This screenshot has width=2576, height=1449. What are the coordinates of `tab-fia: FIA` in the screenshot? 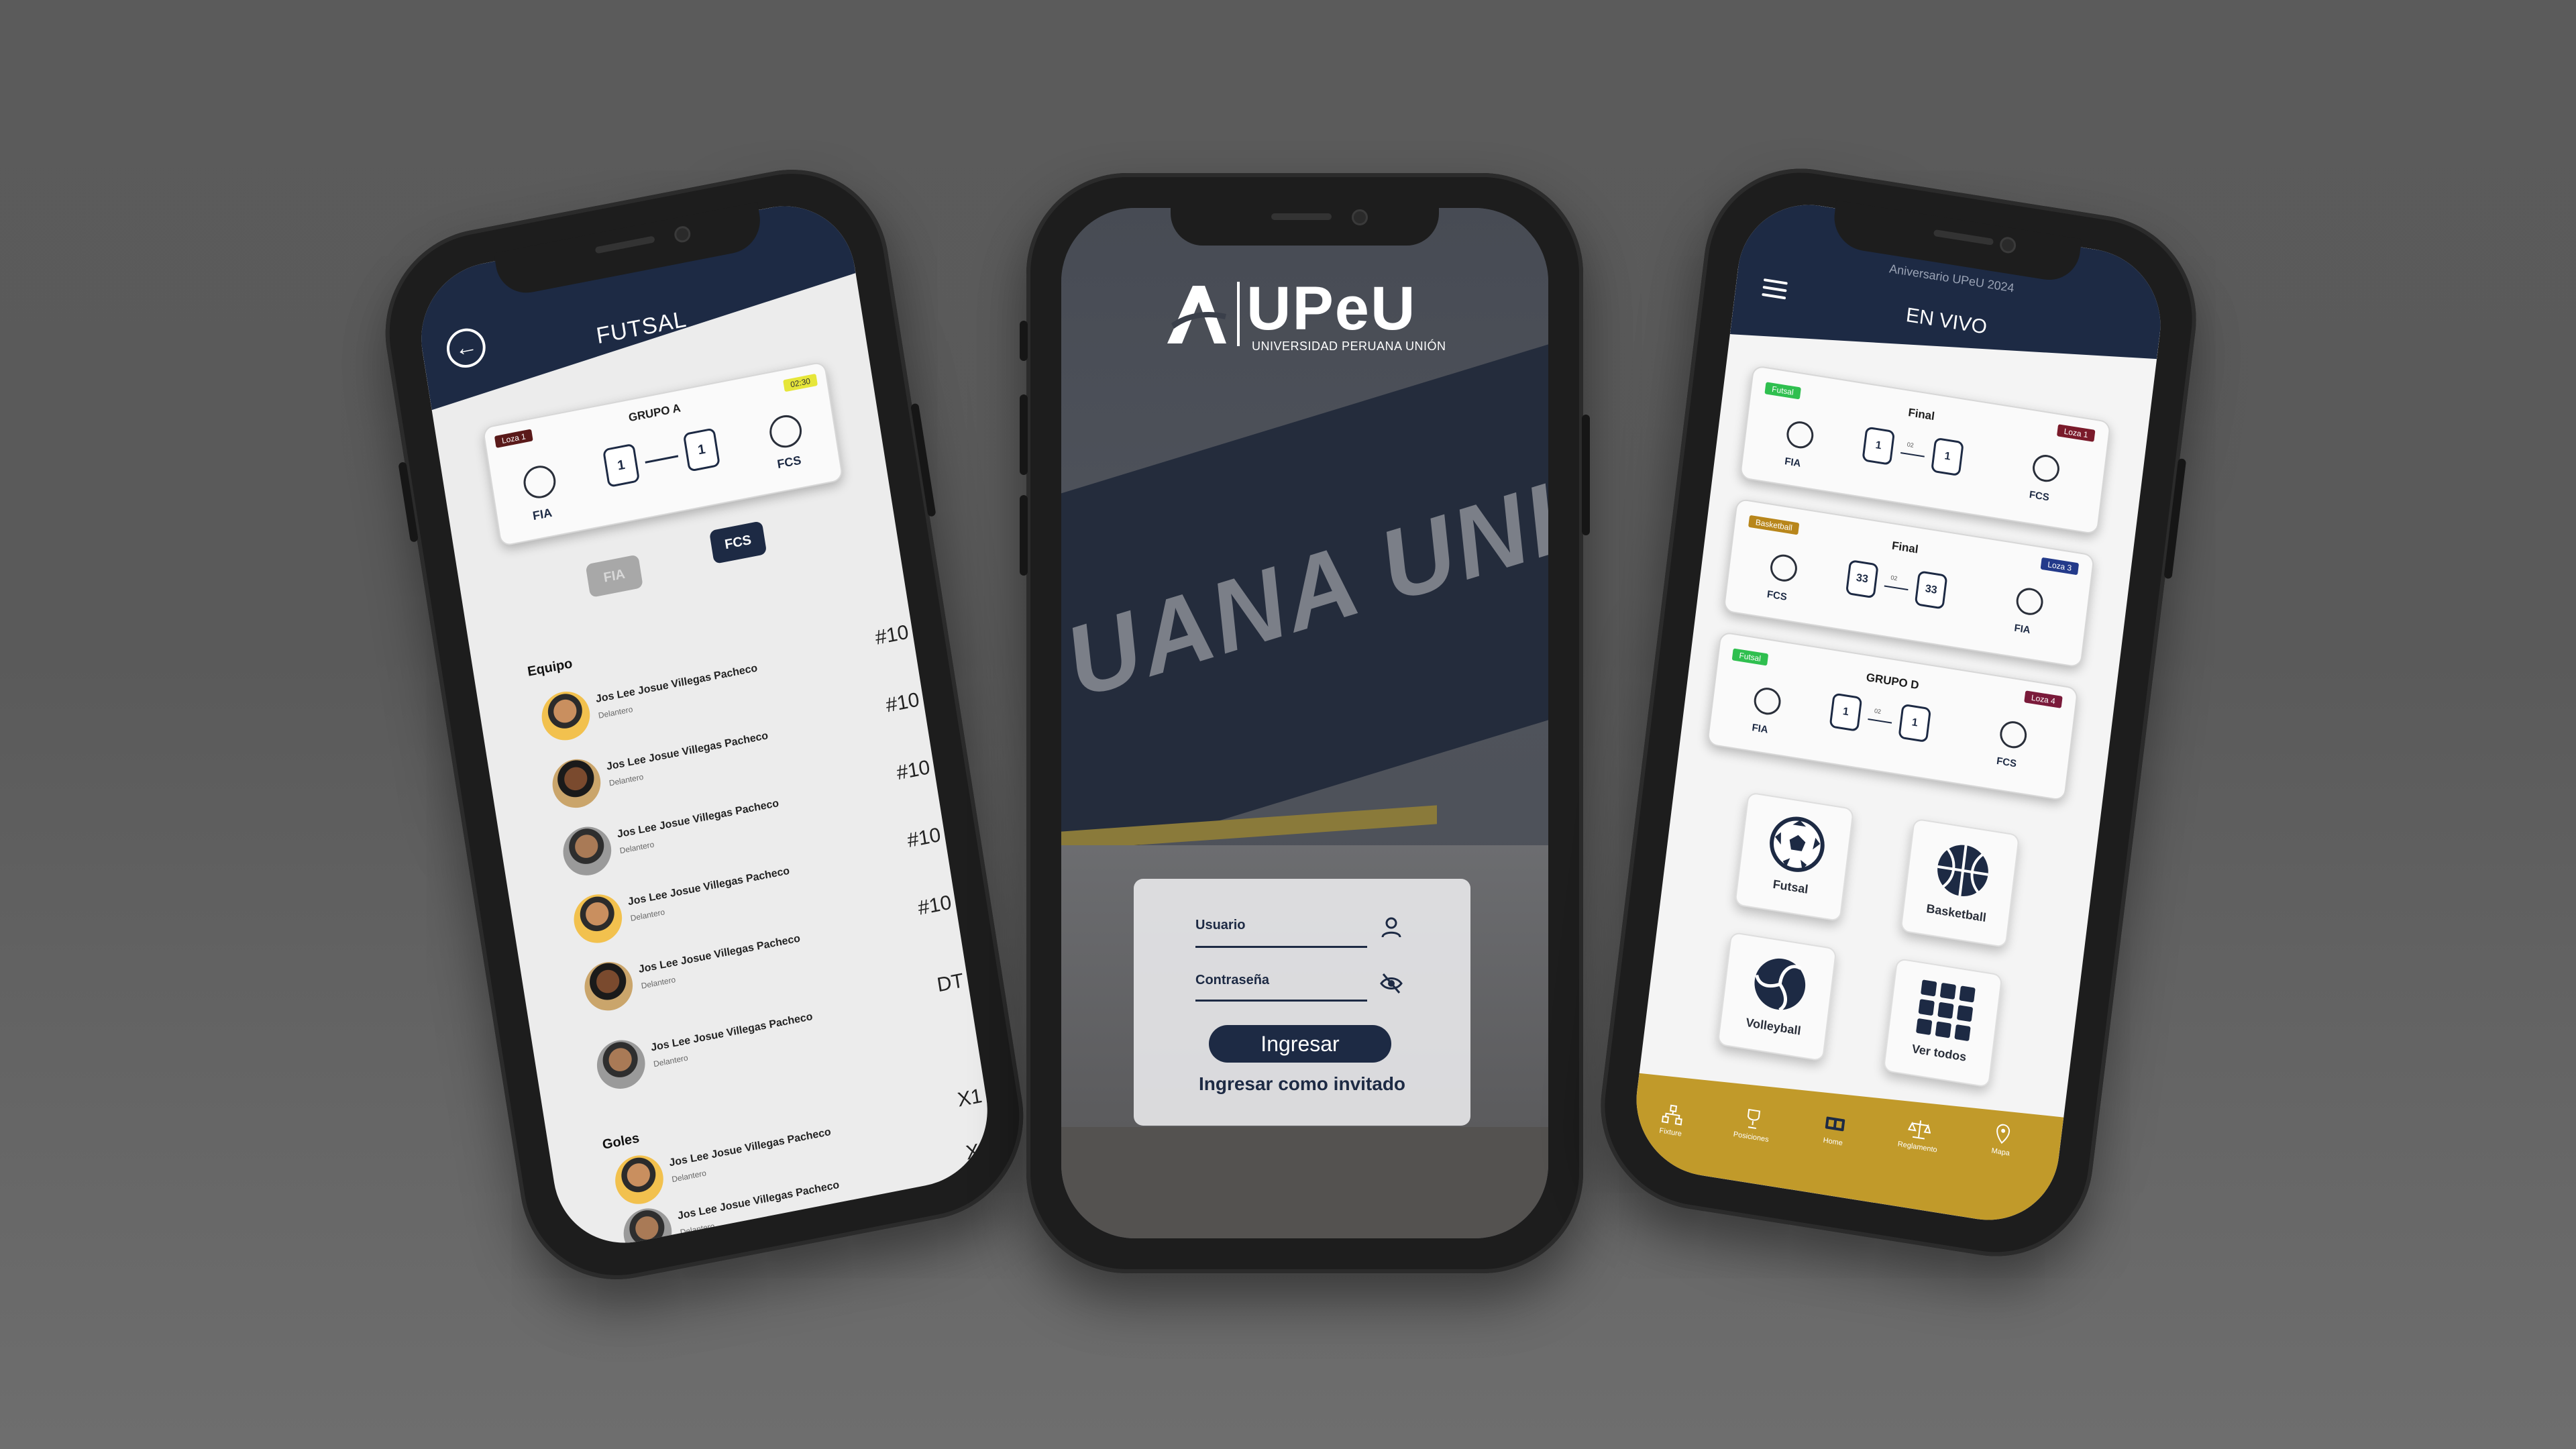 It's located at (614, 576).